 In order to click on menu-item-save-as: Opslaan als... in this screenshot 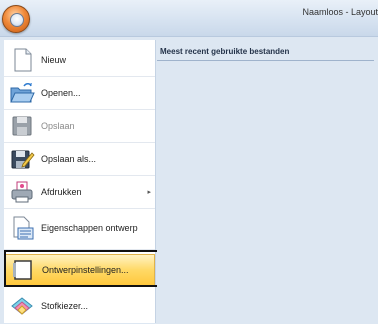, I will do `click(79, 159)`.